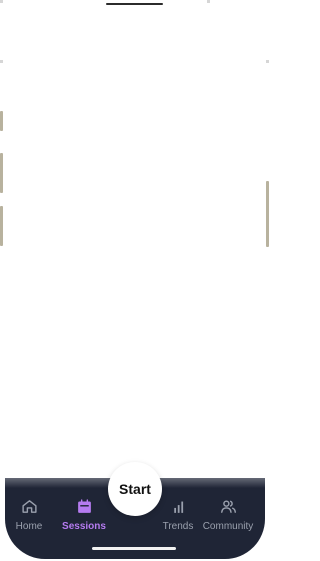 The height and width of the screenshot is (561, 320). I want to click on start-button: Start, so click(135, 489).